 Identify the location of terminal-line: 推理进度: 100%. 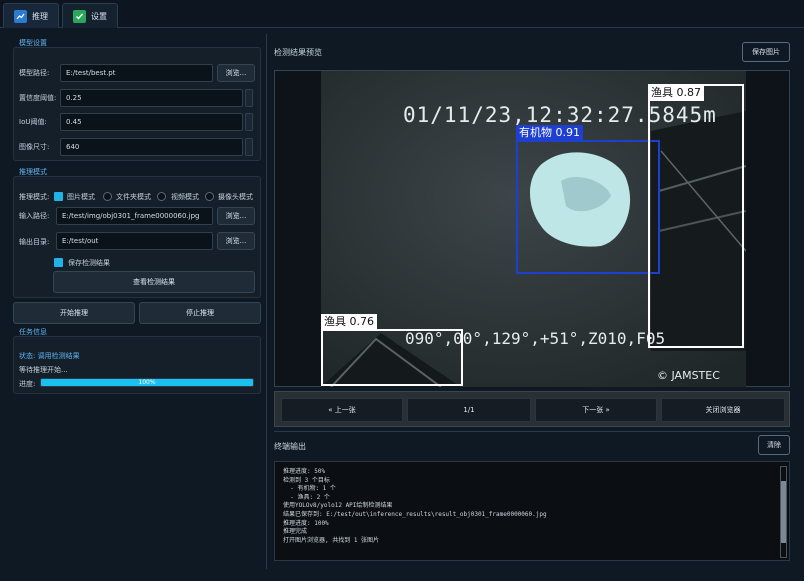
(306, 523).